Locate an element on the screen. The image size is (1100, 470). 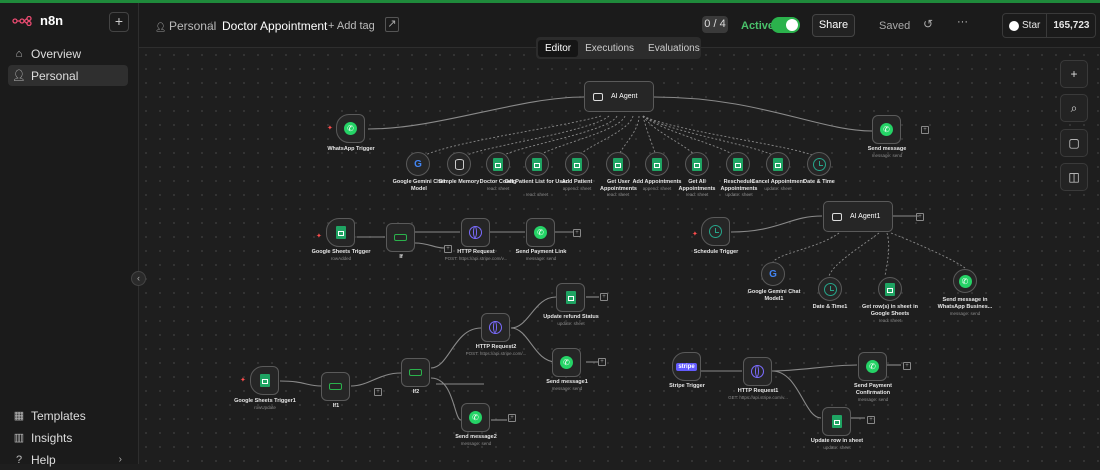
sticky-note-icon: ▢ is located at coordinates (1074, 143).